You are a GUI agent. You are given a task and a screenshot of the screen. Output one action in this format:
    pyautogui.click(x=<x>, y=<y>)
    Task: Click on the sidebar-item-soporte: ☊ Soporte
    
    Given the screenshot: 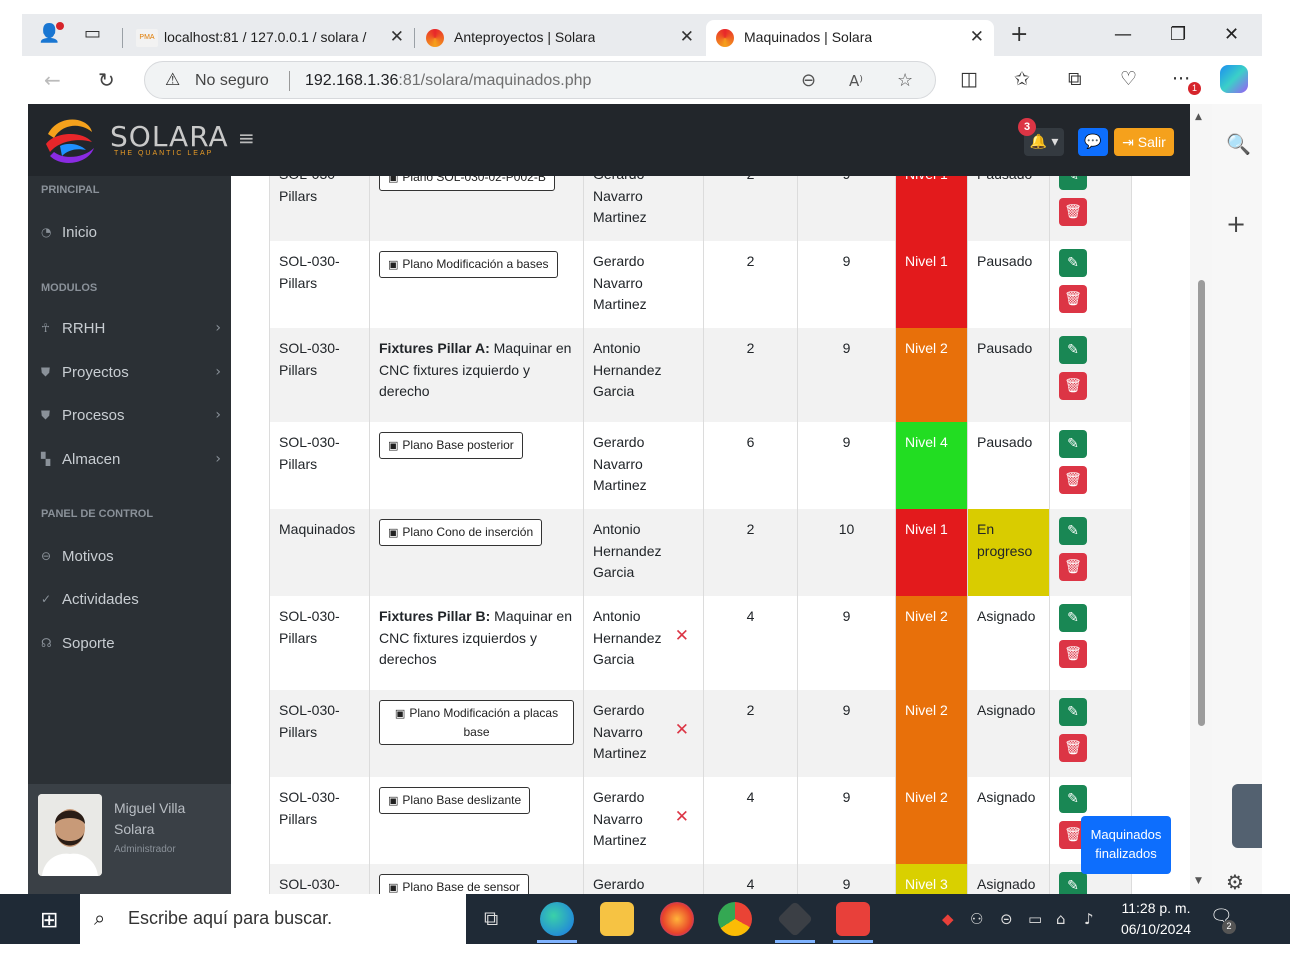 What is the action you would take?
    pyautogui.click(x=131, y=647)
    